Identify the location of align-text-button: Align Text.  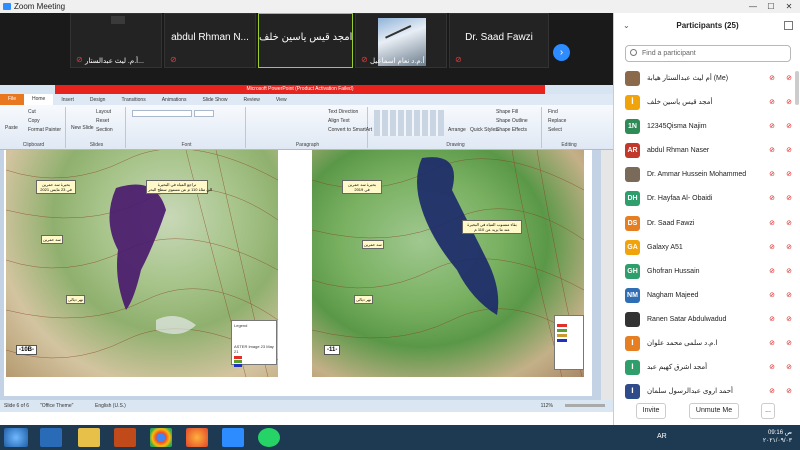
(339, 121).